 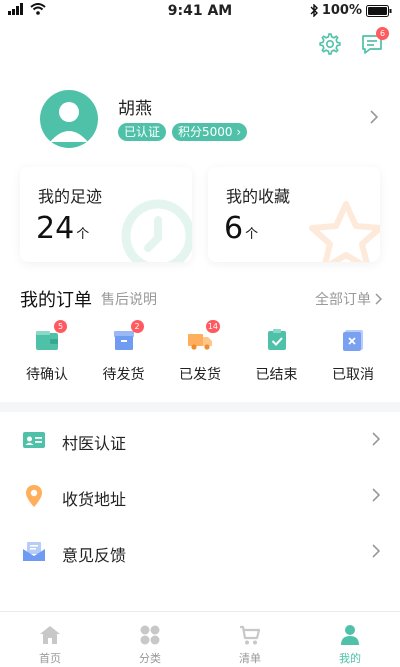 I want to click on status-battery-group: 100%, so click(x=351, y=10).